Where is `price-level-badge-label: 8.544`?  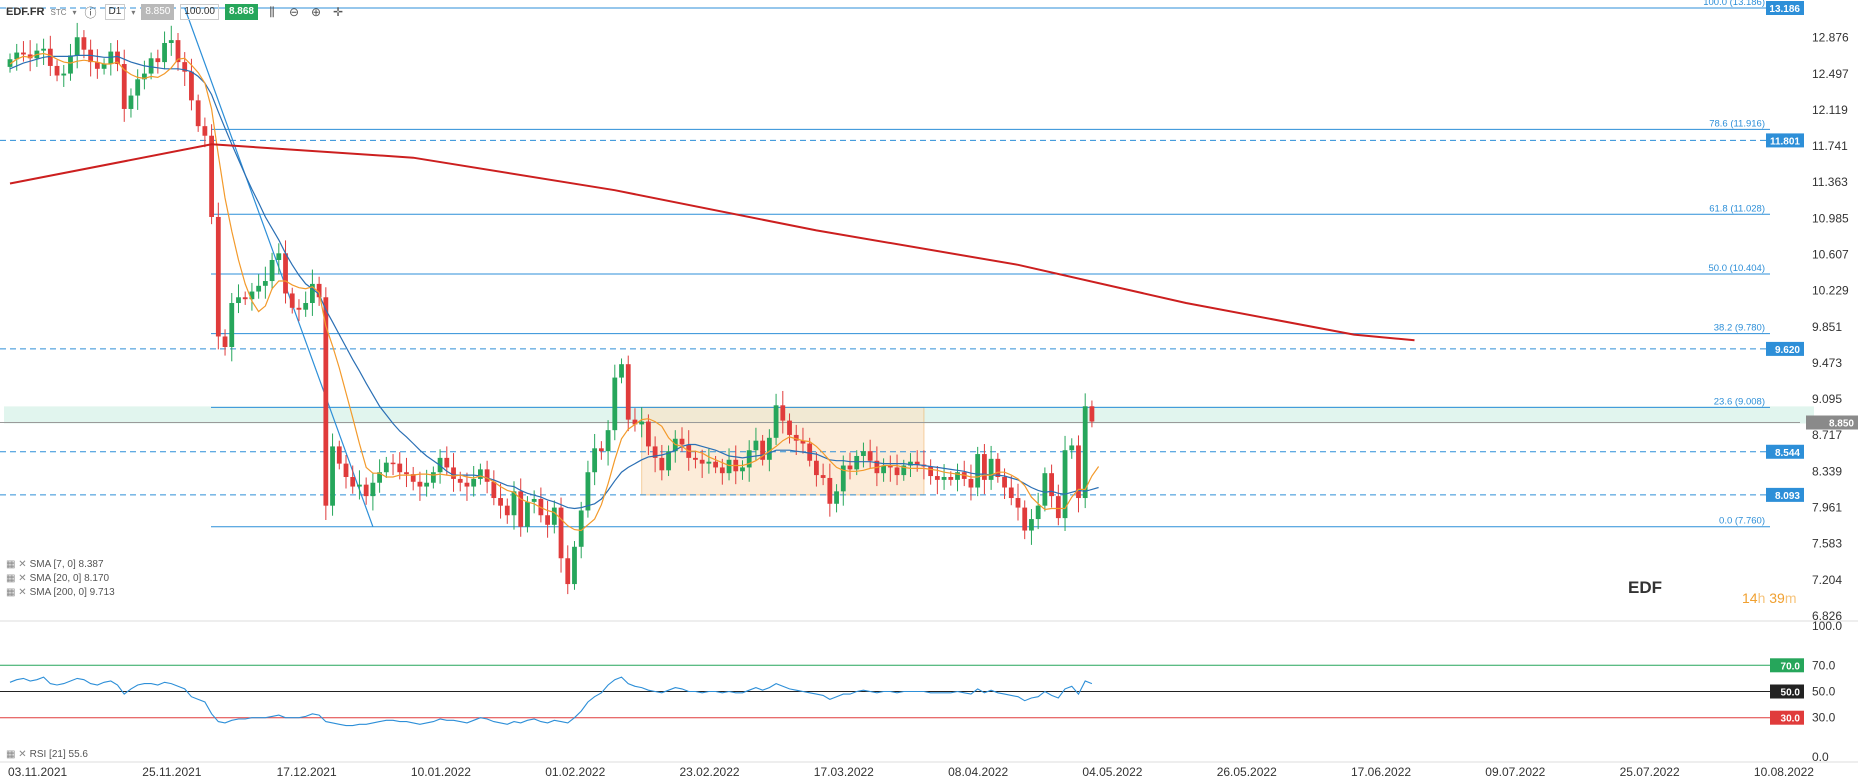 price-level-badge-label: 8.544 is located at coordinates (1787, 453).